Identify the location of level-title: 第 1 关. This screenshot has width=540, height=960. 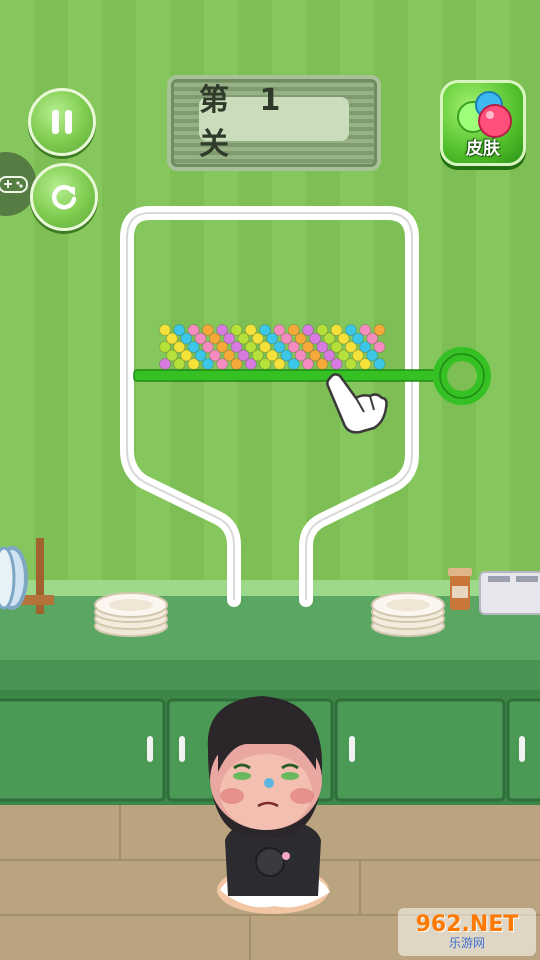
(245, 122).